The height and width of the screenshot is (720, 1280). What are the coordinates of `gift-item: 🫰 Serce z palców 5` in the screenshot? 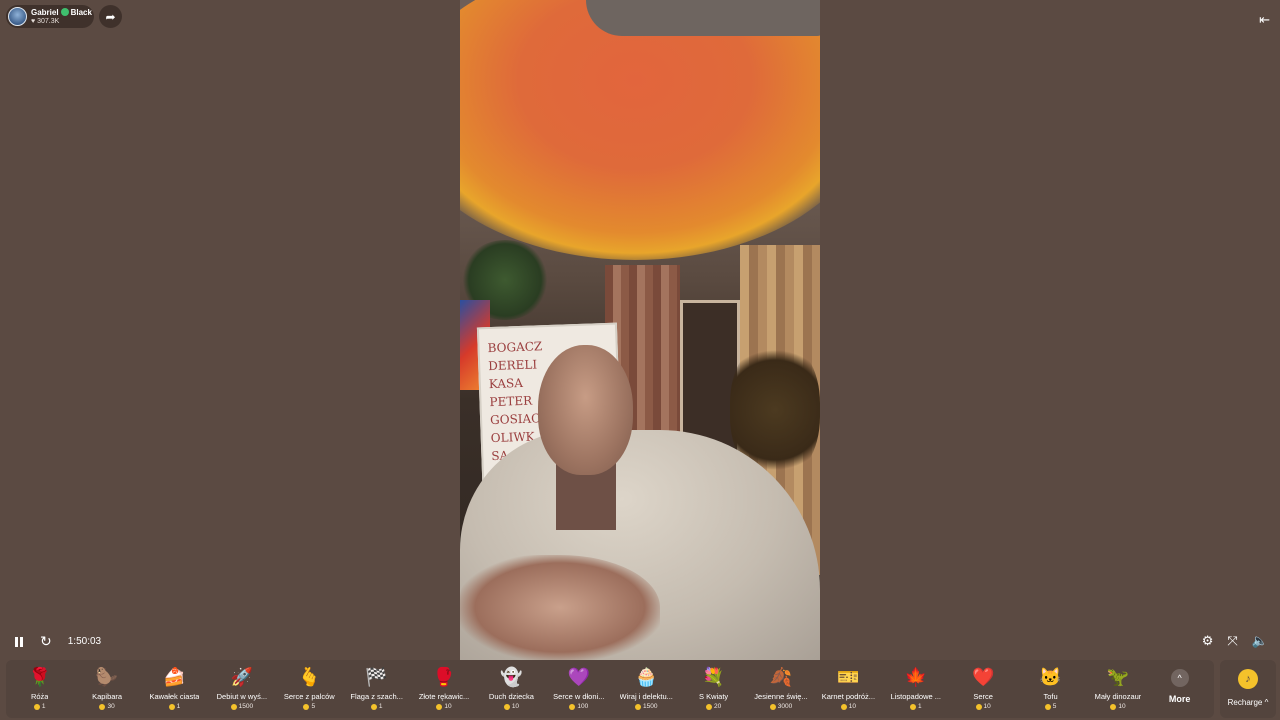 It's located at (309, 689).